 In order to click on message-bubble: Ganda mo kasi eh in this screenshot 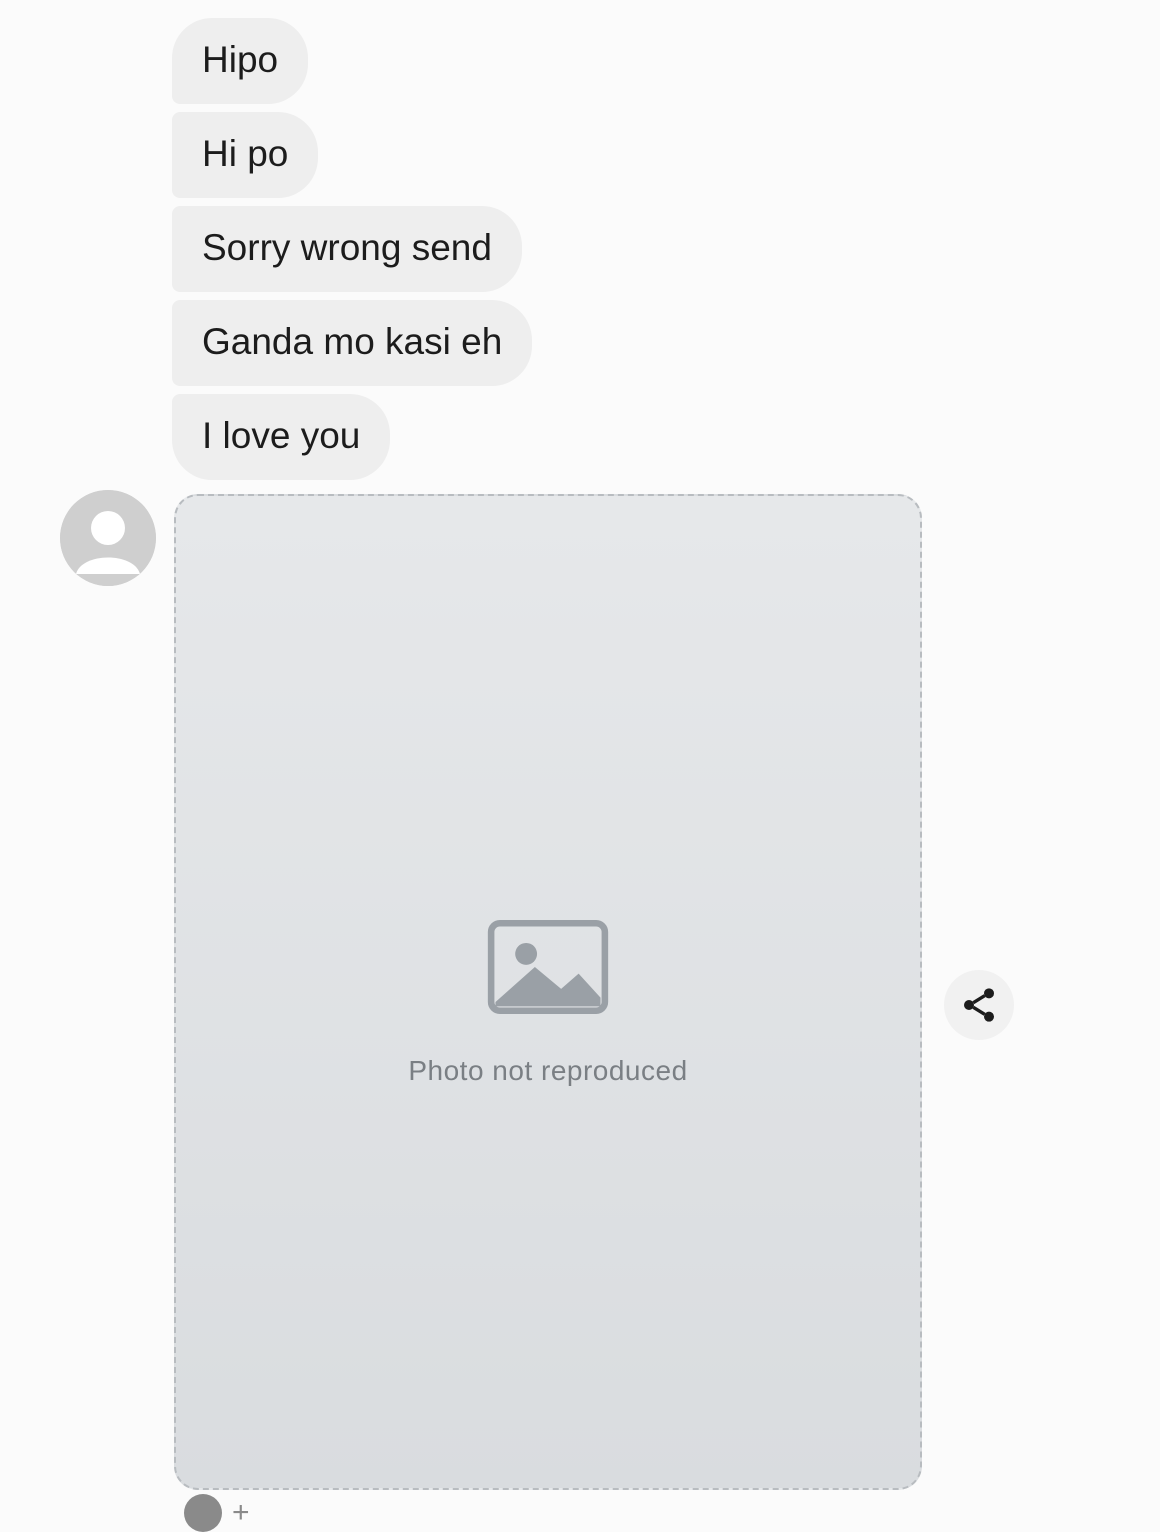, I will do `click(352, 343)`.